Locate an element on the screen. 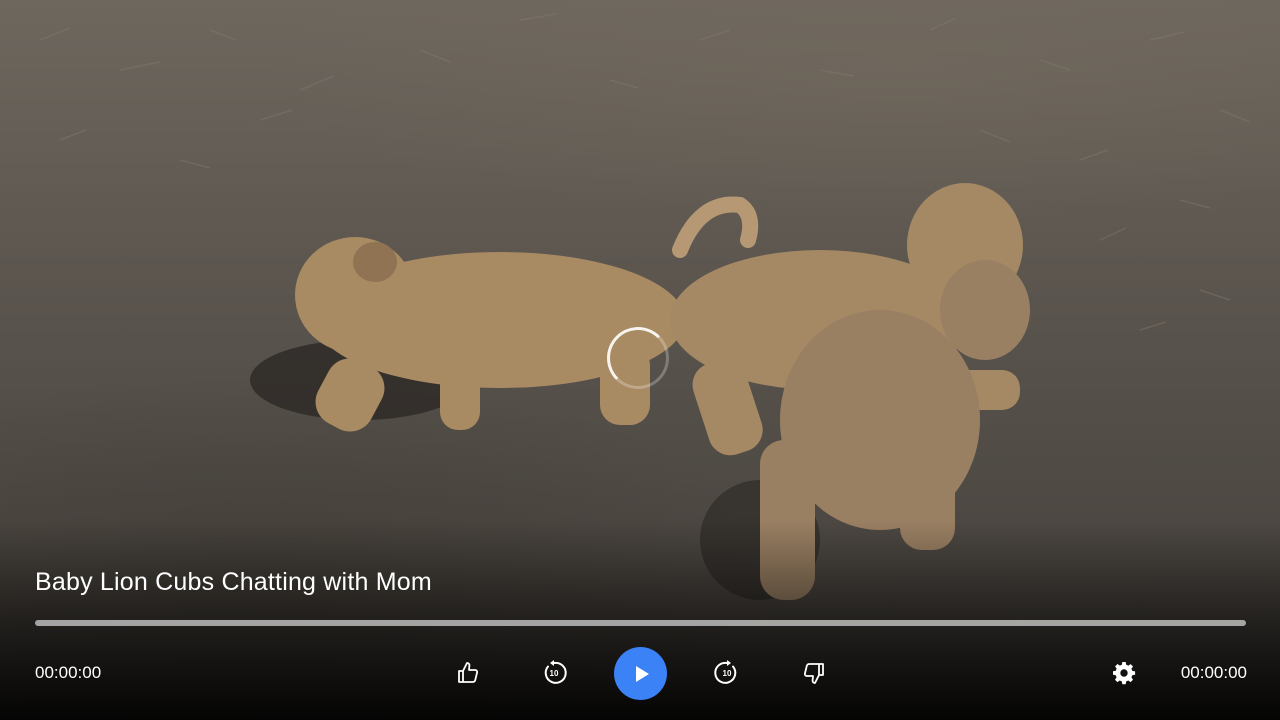 The width and height of the screenshot is (1280, 720). play-icon is located at coordinates (642, 673).